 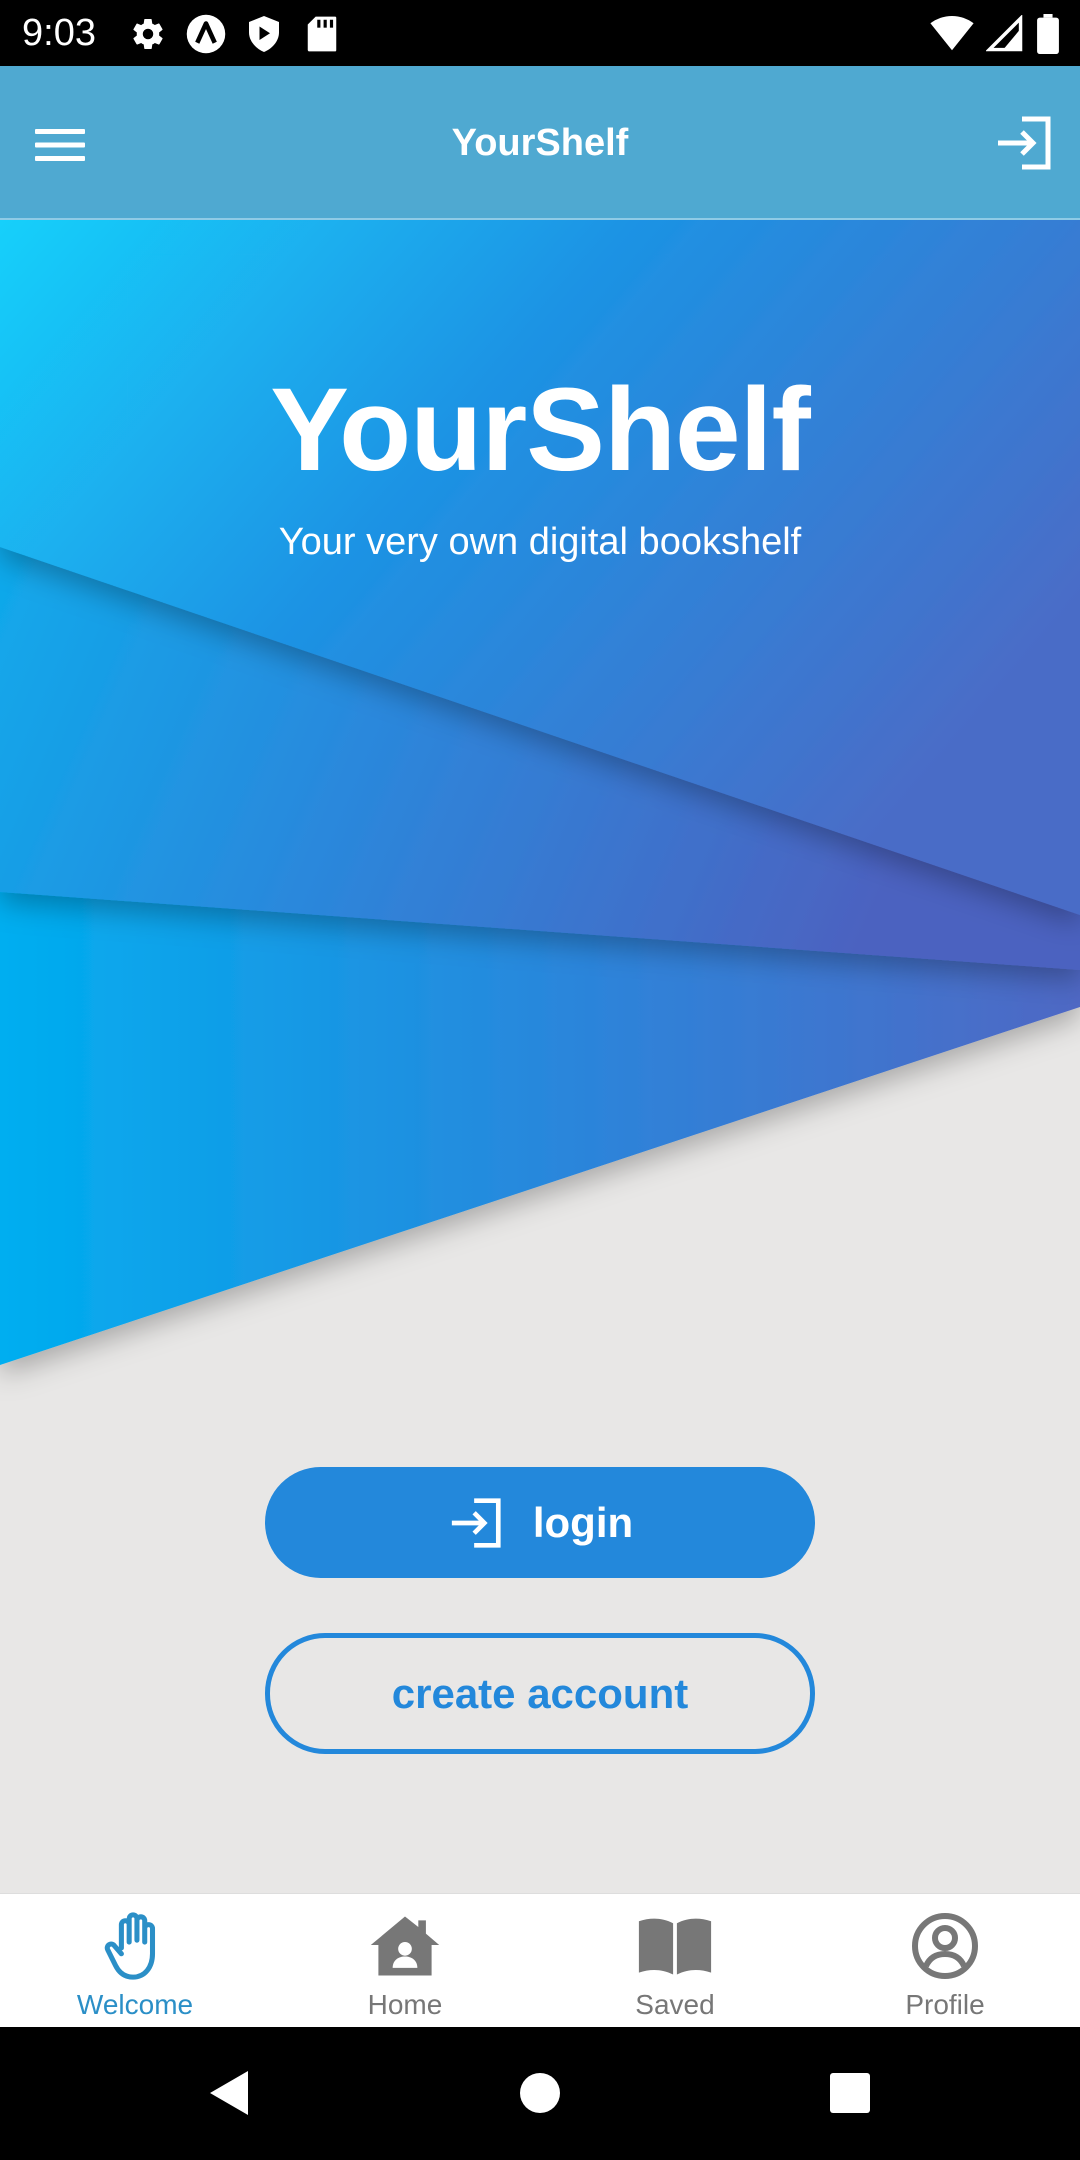 I want to click on status-notification-icons, so click(x=242, y=34).